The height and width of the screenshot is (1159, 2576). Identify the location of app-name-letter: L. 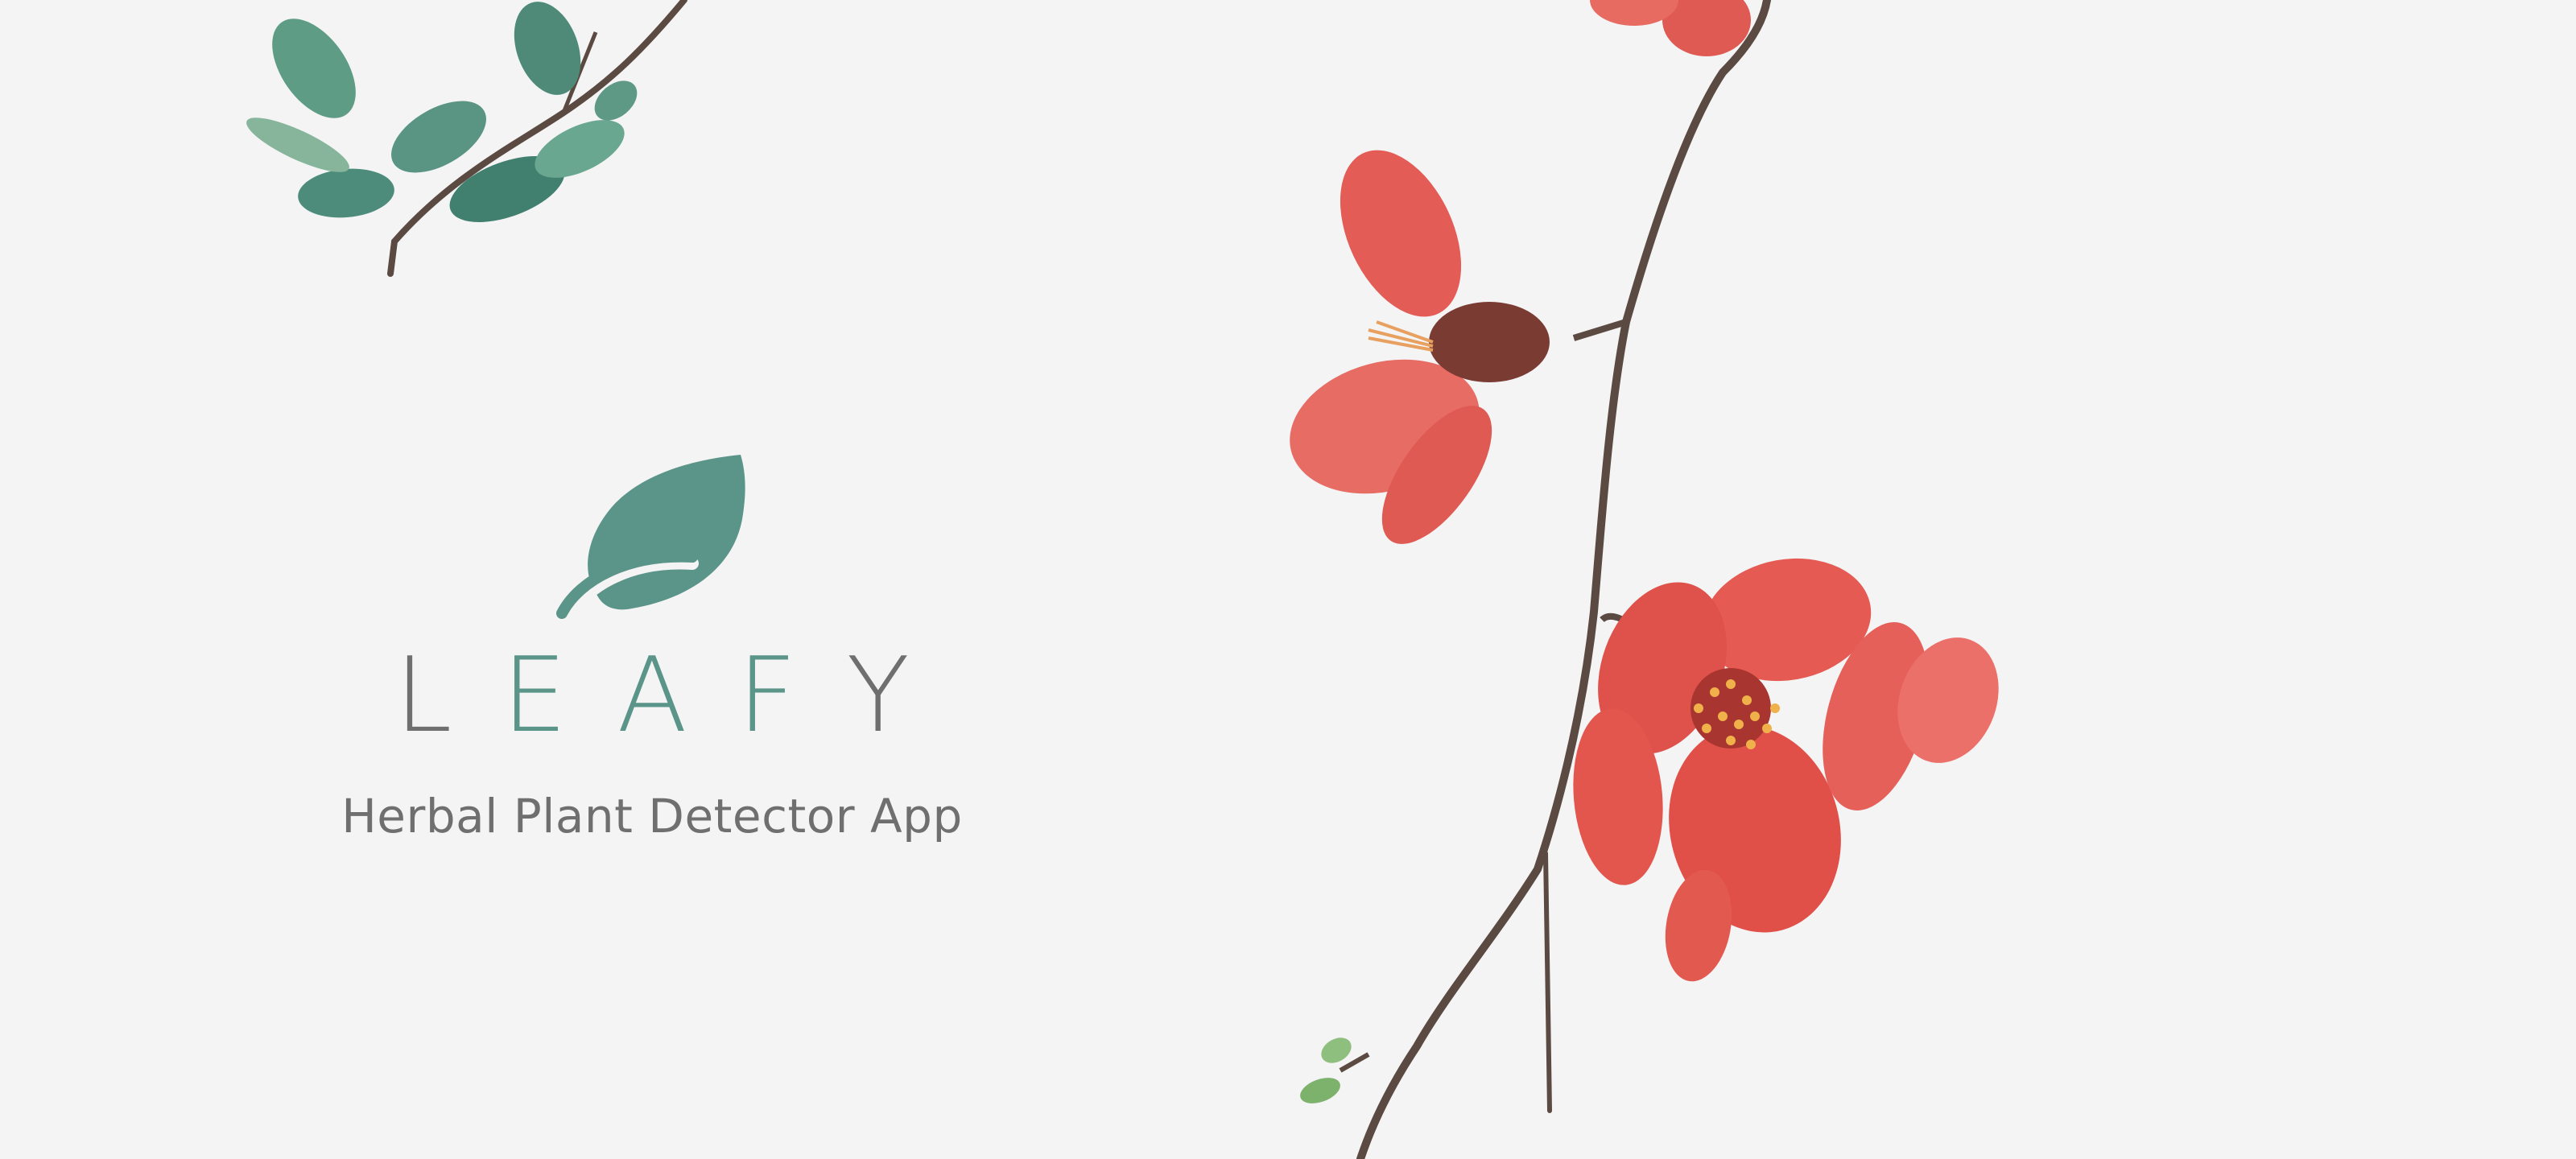
(448, 696).